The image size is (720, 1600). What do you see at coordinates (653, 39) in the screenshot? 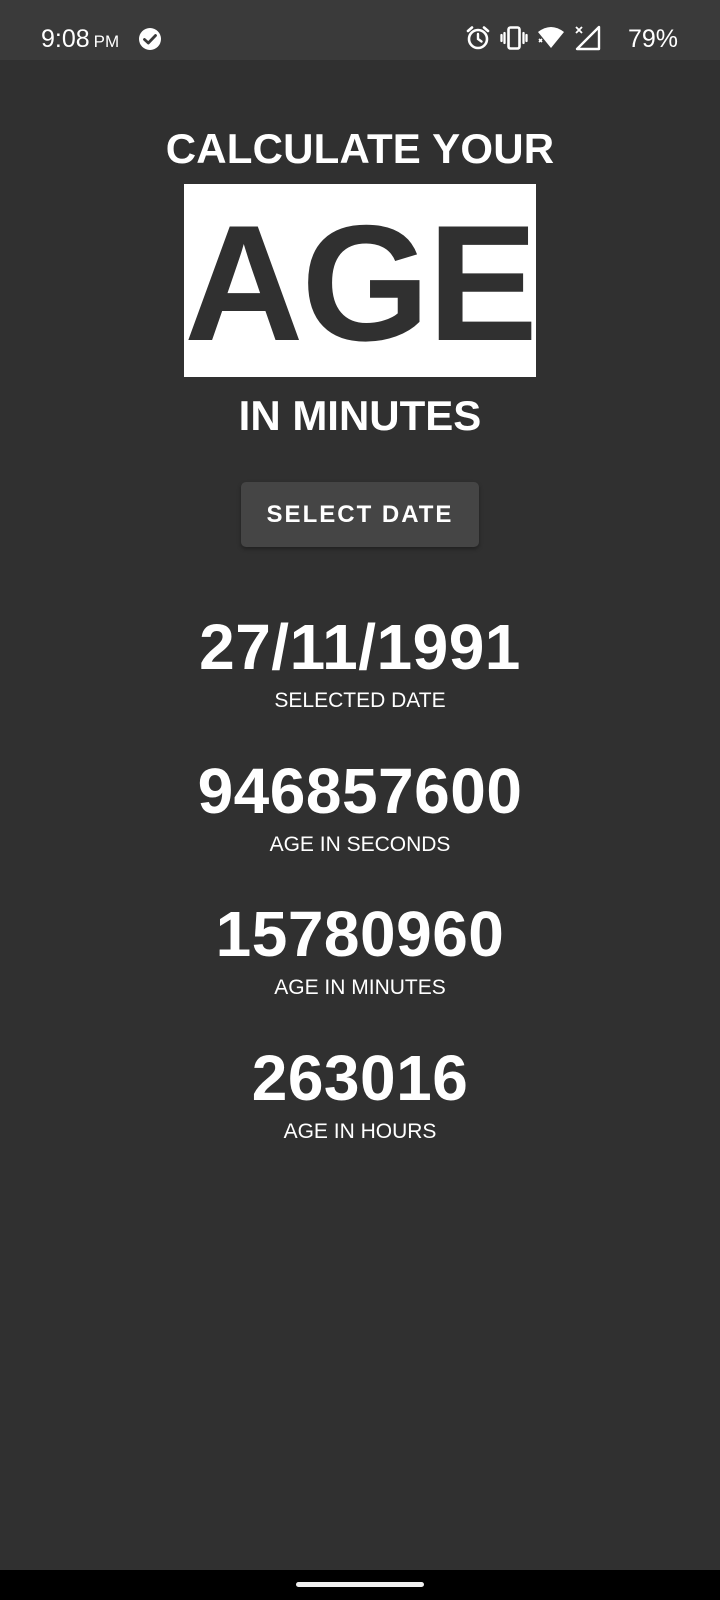
I see `battery-percent: 79%` at bounding box center [653, 39].